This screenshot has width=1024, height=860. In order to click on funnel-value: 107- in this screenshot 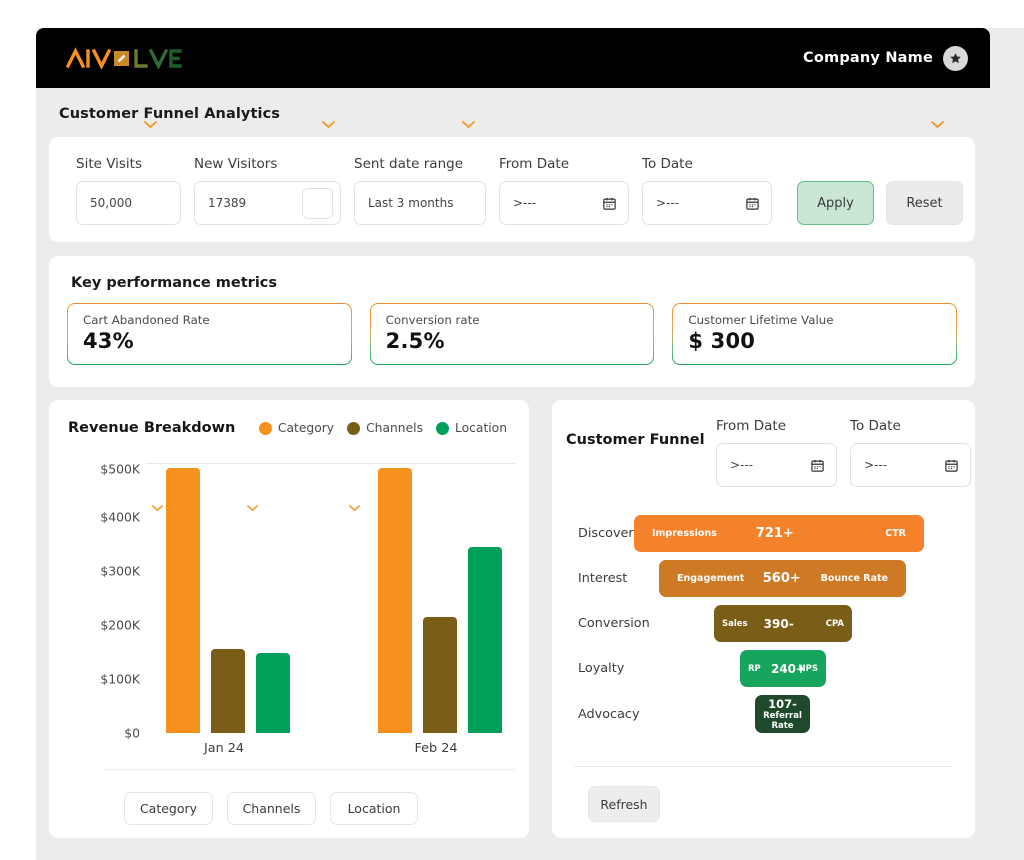, I will do `click(782, 704)`.